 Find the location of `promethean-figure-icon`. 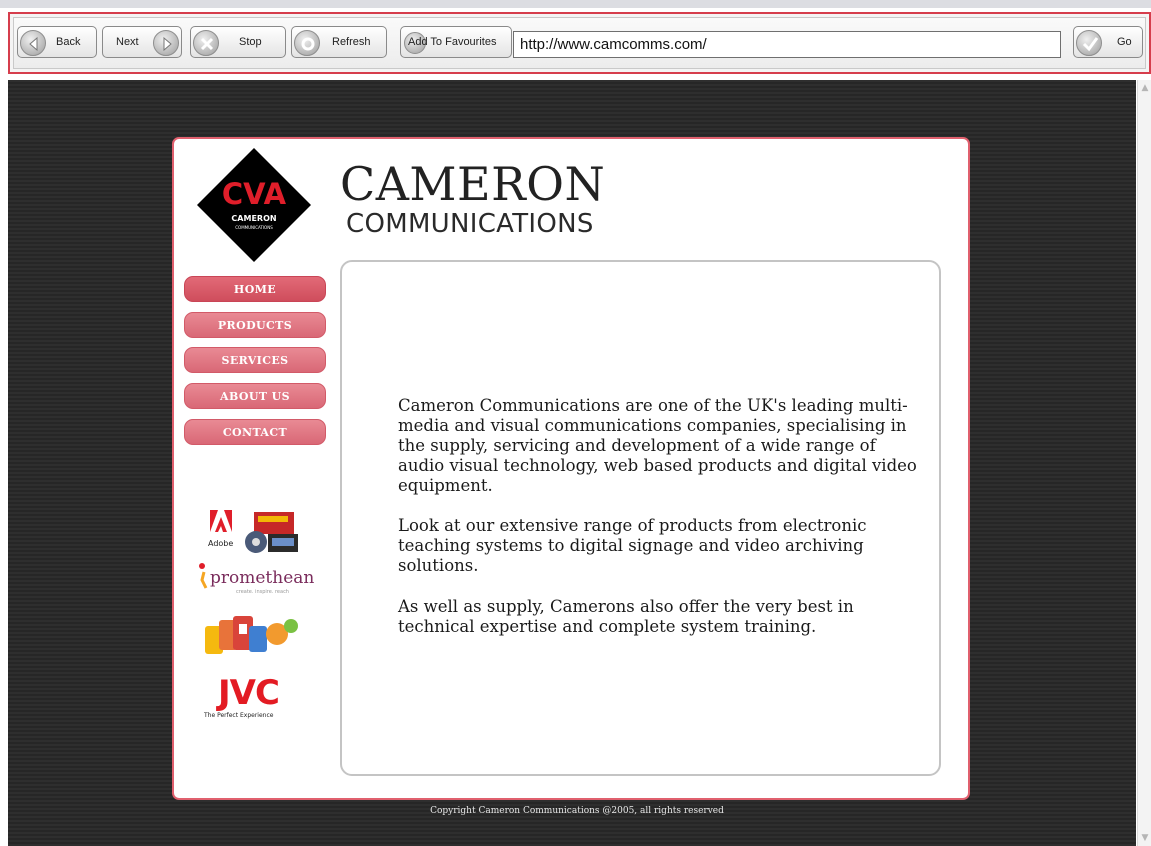

promethean-figure-icon is located at coordinates (203, 576).